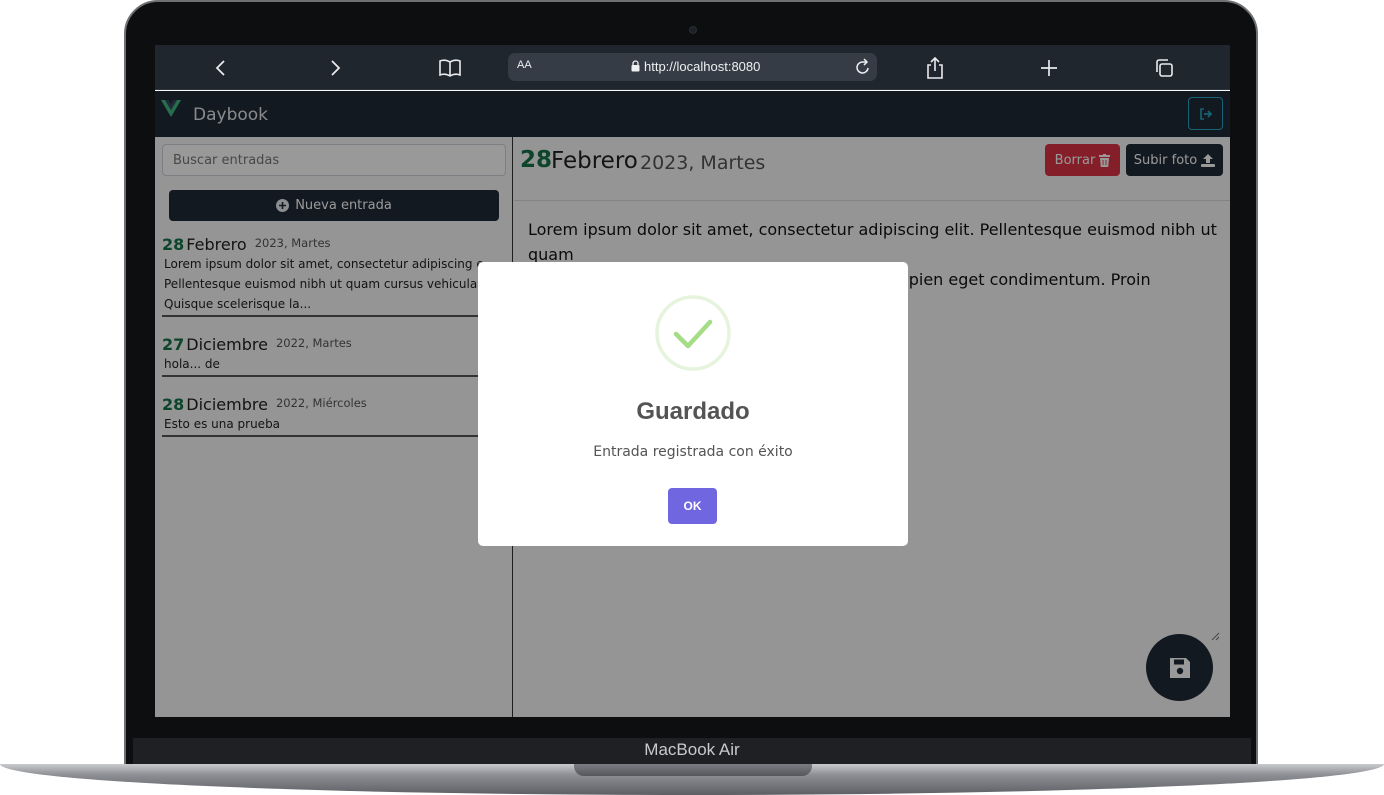 Image resolution: width=1384 pixels, height=795 pixels. I want to click on share-icon, so click(935, 68).